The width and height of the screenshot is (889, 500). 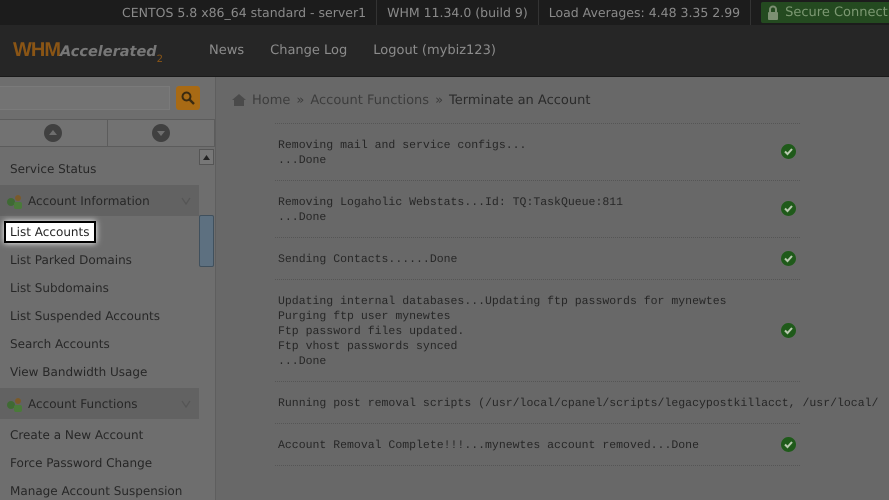 I want to click on logo-text: Accelerated, so click(x=108, y=52).